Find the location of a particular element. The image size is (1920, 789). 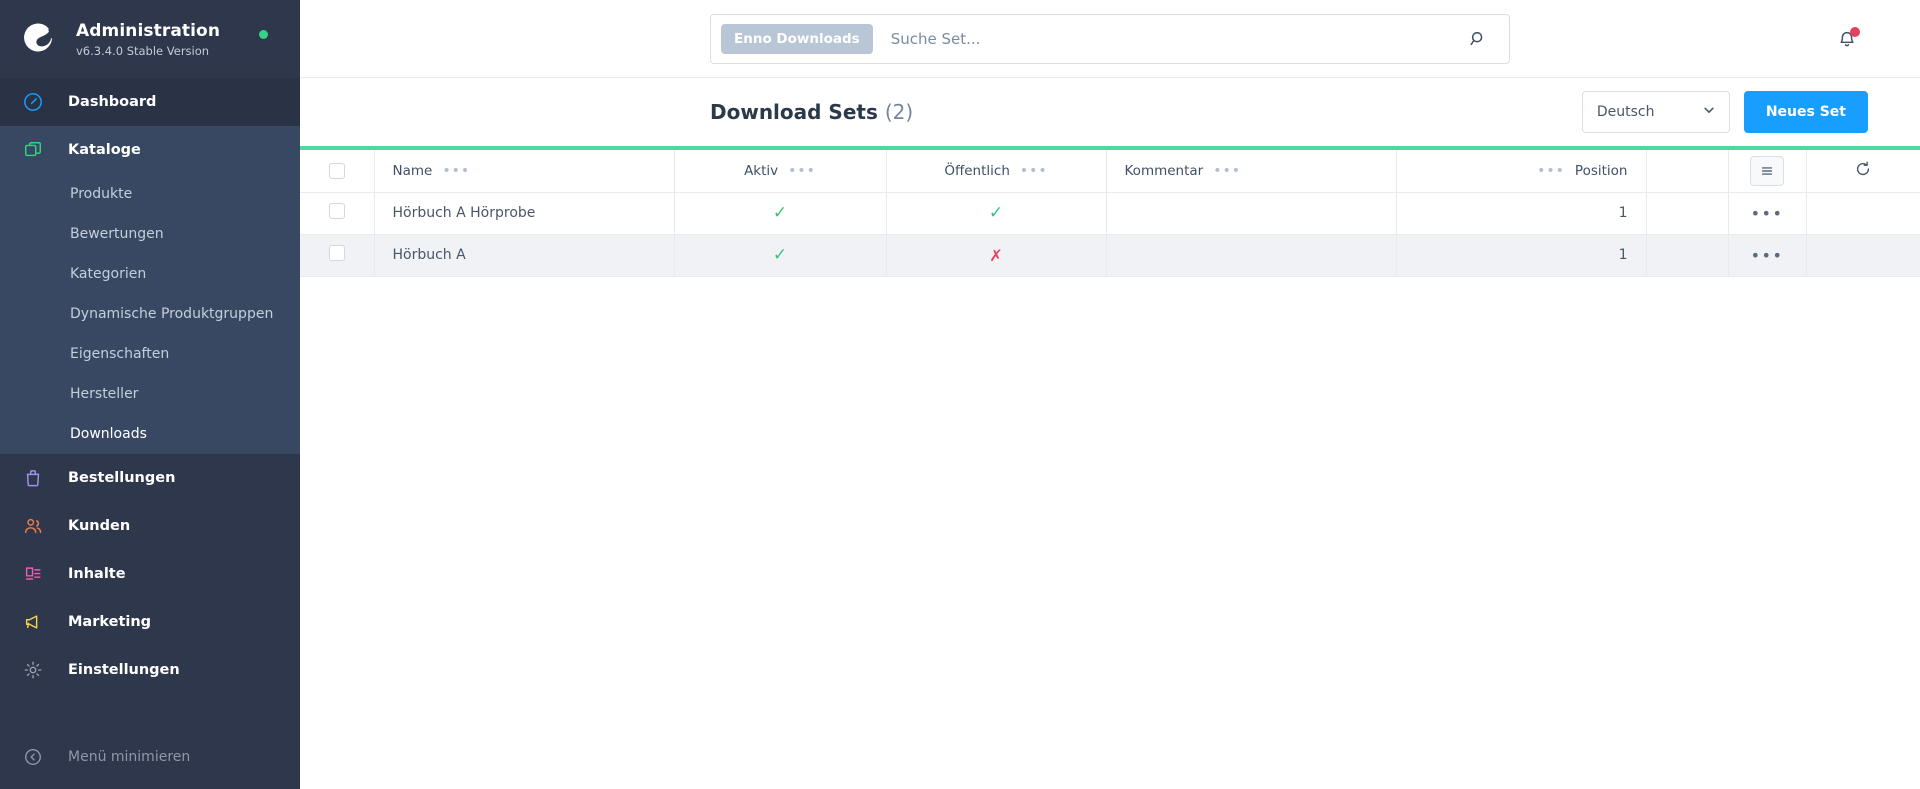

cell-name: Hörbuch A is located at coordinates (524, 255).